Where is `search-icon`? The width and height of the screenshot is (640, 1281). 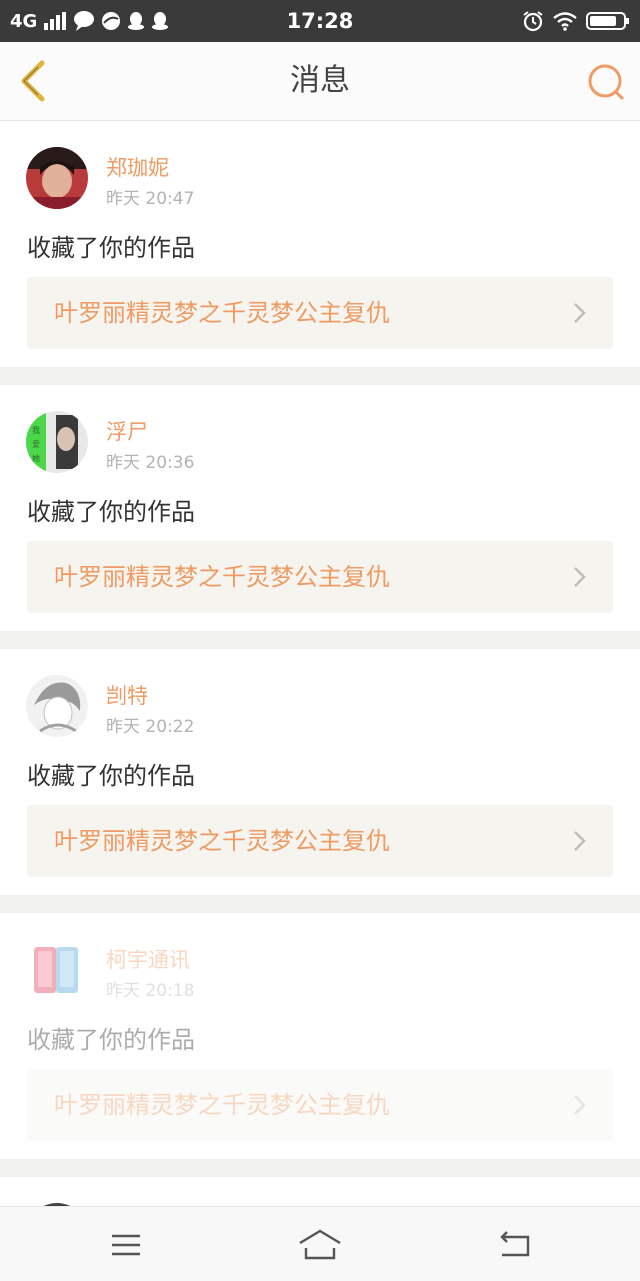 search-icon is located at coordinates (606, 82).